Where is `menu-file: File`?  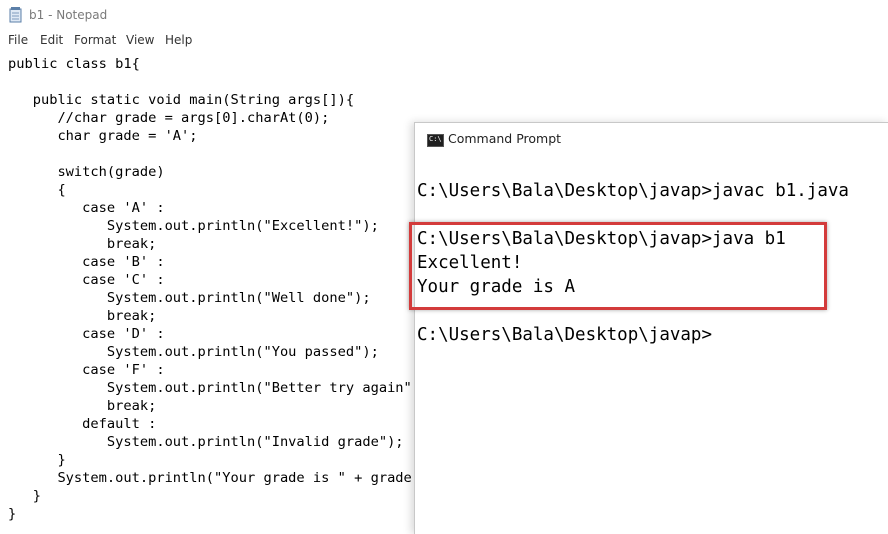
menu-file: File is located at coordinates (18, 40).